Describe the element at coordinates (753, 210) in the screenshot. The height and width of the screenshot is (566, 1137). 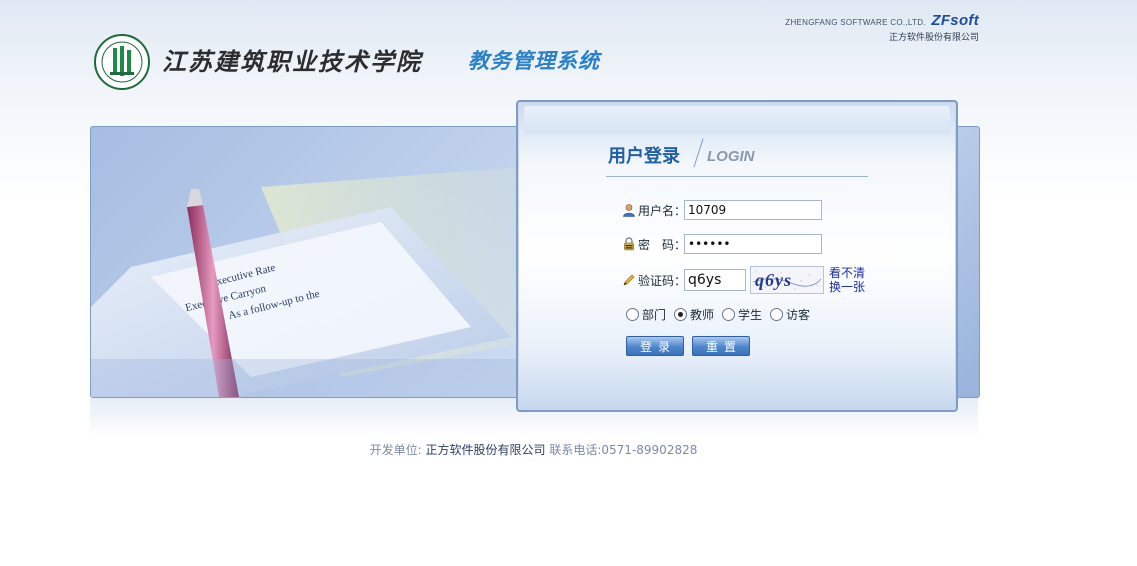
I see `username-input` at that location.